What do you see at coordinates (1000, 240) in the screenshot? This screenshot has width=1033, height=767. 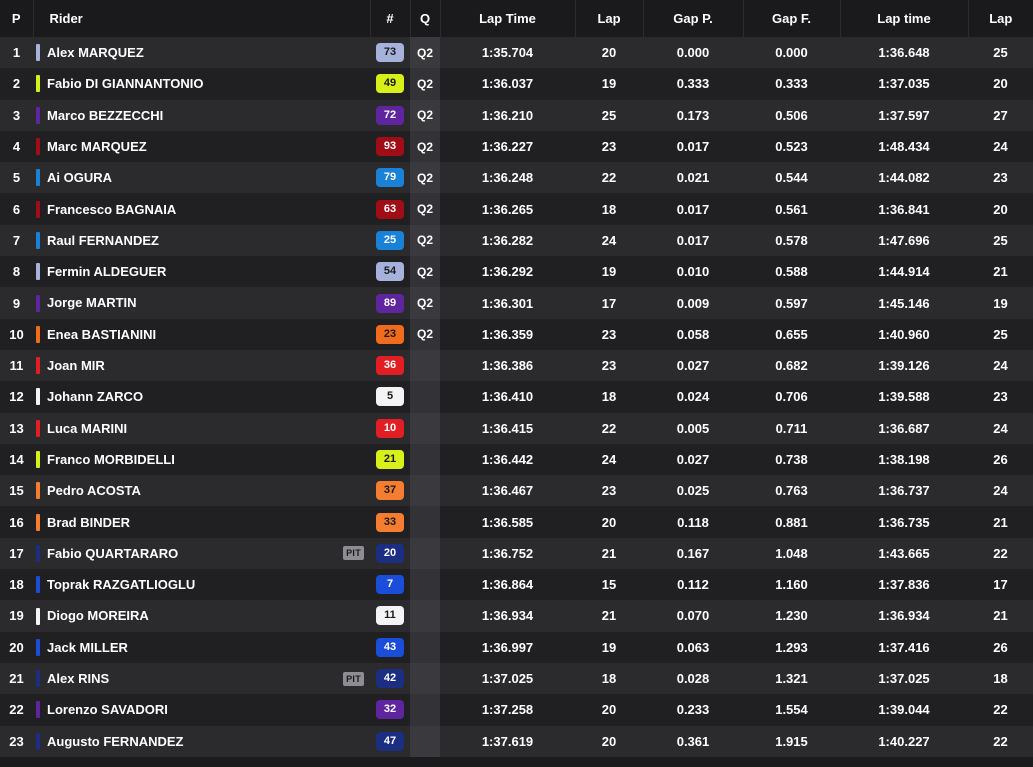 I see `last-lap-number-cell: 25` at bounding box center [1000, 240].